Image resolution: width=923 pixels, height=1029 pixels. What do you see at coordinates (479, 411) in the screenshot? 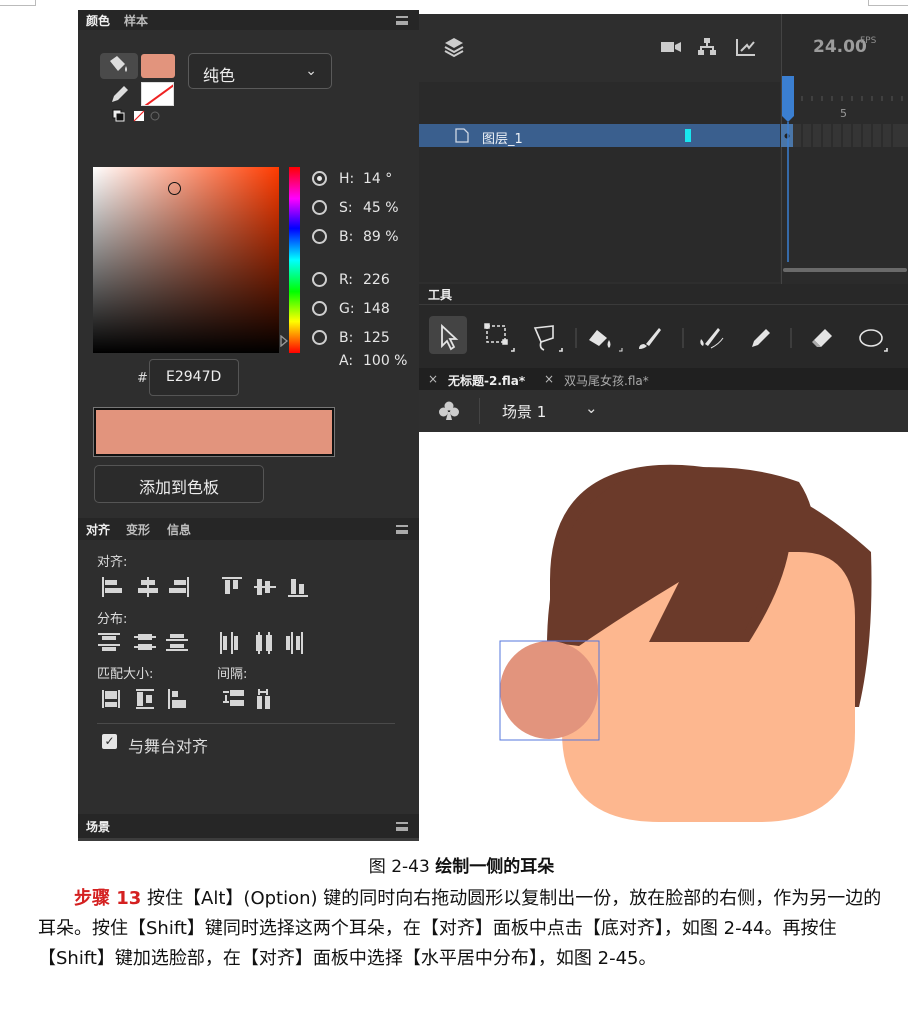
I see `scene-divider` at bounding box center [479, 411].